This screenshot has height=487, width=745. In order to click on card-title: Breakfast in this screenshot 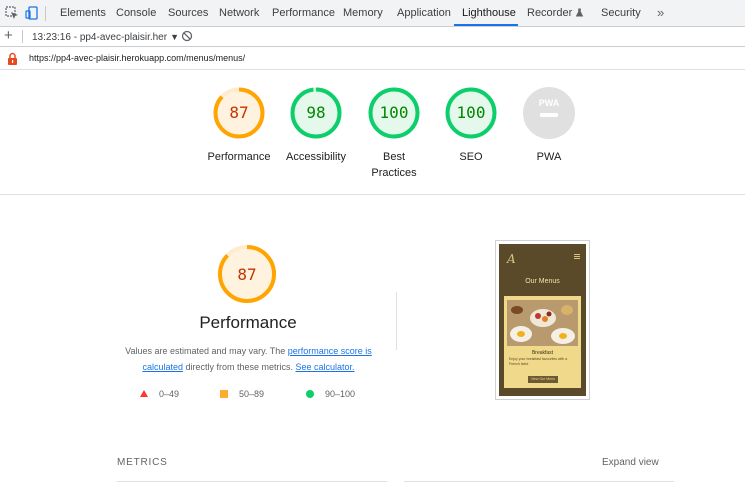, I will do `click(542, 353)`.